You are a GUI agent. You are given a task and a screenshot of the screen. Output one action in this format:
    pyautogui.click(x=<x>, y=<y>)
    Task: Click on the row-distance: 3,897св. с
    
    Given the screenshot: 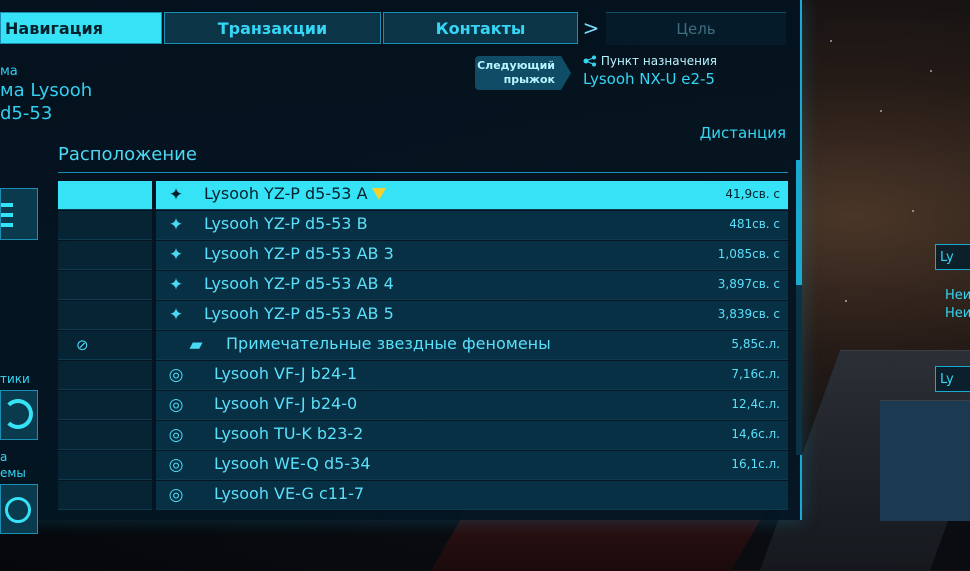 What is the action you would take?
    pyautogui.click(x=748, y=284)
    